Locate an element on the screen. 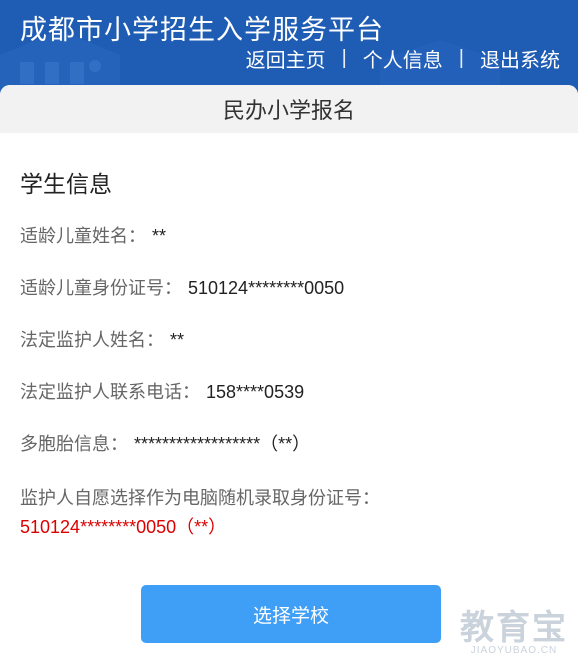 The height and width of the screenshot is (671, 578). field-guardian-phone: 法定监护人联系电话： 158****0539 is located at coordinates (162, 391).